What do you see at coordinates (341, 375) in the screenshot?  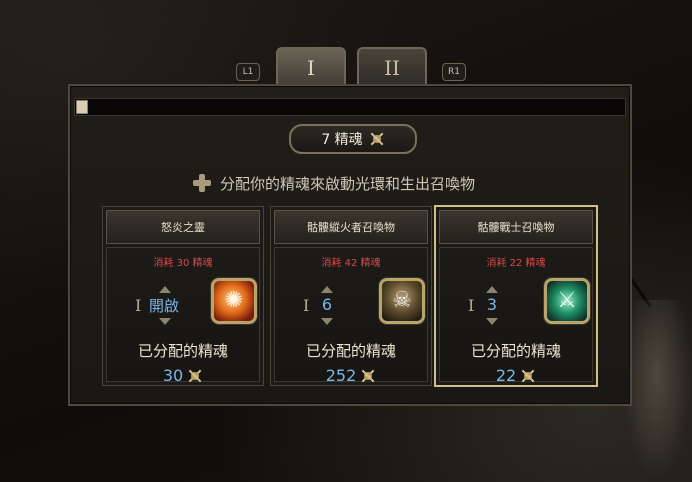 I see `allocated-number: 252` at bounding box center [341, 375].